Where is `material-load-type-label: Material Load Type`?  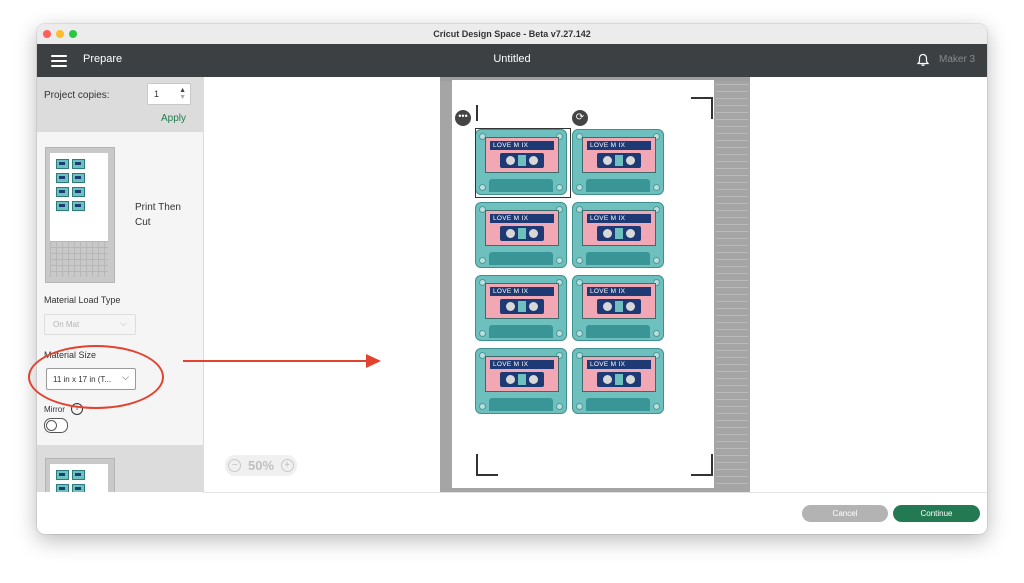 material-load-type-label: Material Load Type is located at coordinates (82, 300).